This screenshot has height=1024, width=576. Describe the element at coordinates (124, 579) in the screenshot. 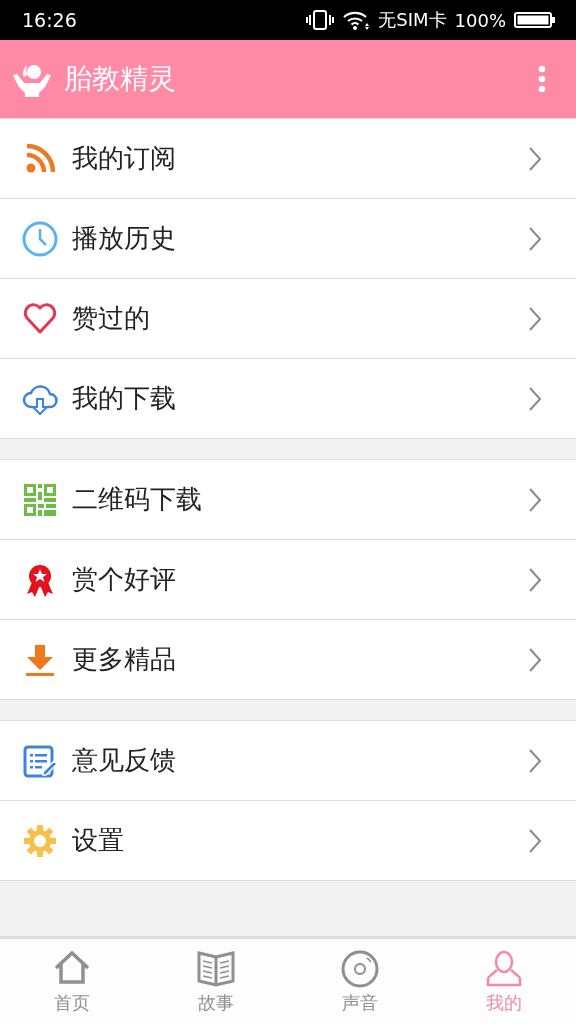

I see `menu-label: 赏个好评` at that location.